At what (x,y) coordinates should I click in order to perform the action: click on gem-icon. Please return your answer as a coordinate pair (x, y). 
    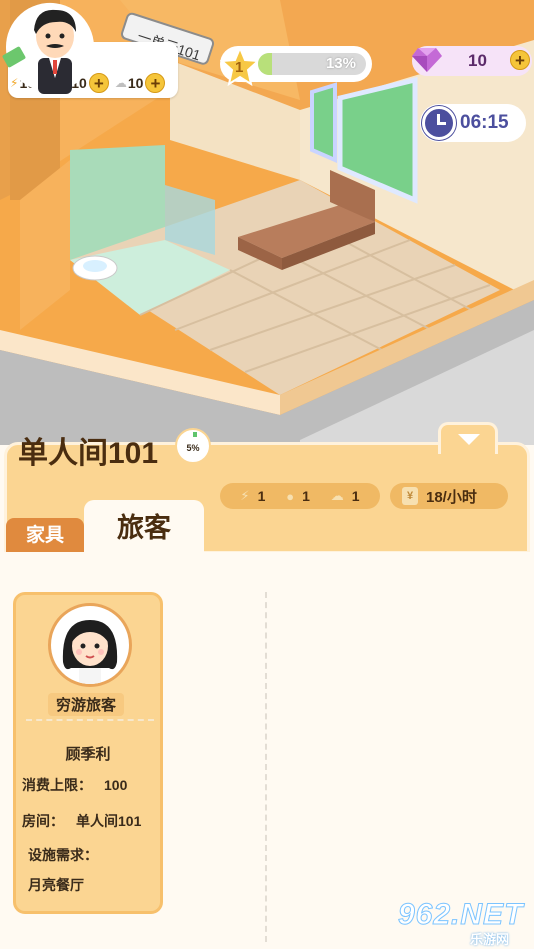
    Looking at the image, I should click on (427, 60).